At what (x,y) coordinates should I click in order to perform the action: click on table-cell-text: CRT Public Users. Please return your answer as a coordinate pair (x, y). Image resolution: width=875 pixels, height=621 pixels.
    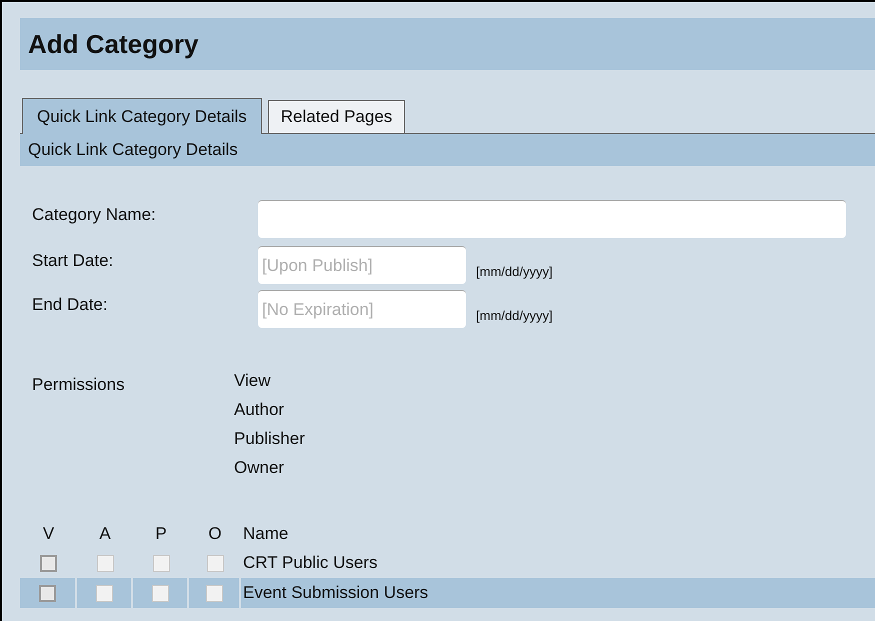
    Looking at the image, I should click on (310, 563).